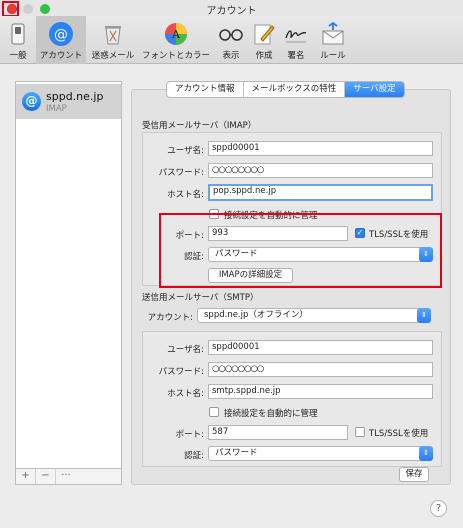 Image resolution: width=463 pixels, height=528 pixels. I want to click on toolbar-composing: 作成, so click(264, 40).